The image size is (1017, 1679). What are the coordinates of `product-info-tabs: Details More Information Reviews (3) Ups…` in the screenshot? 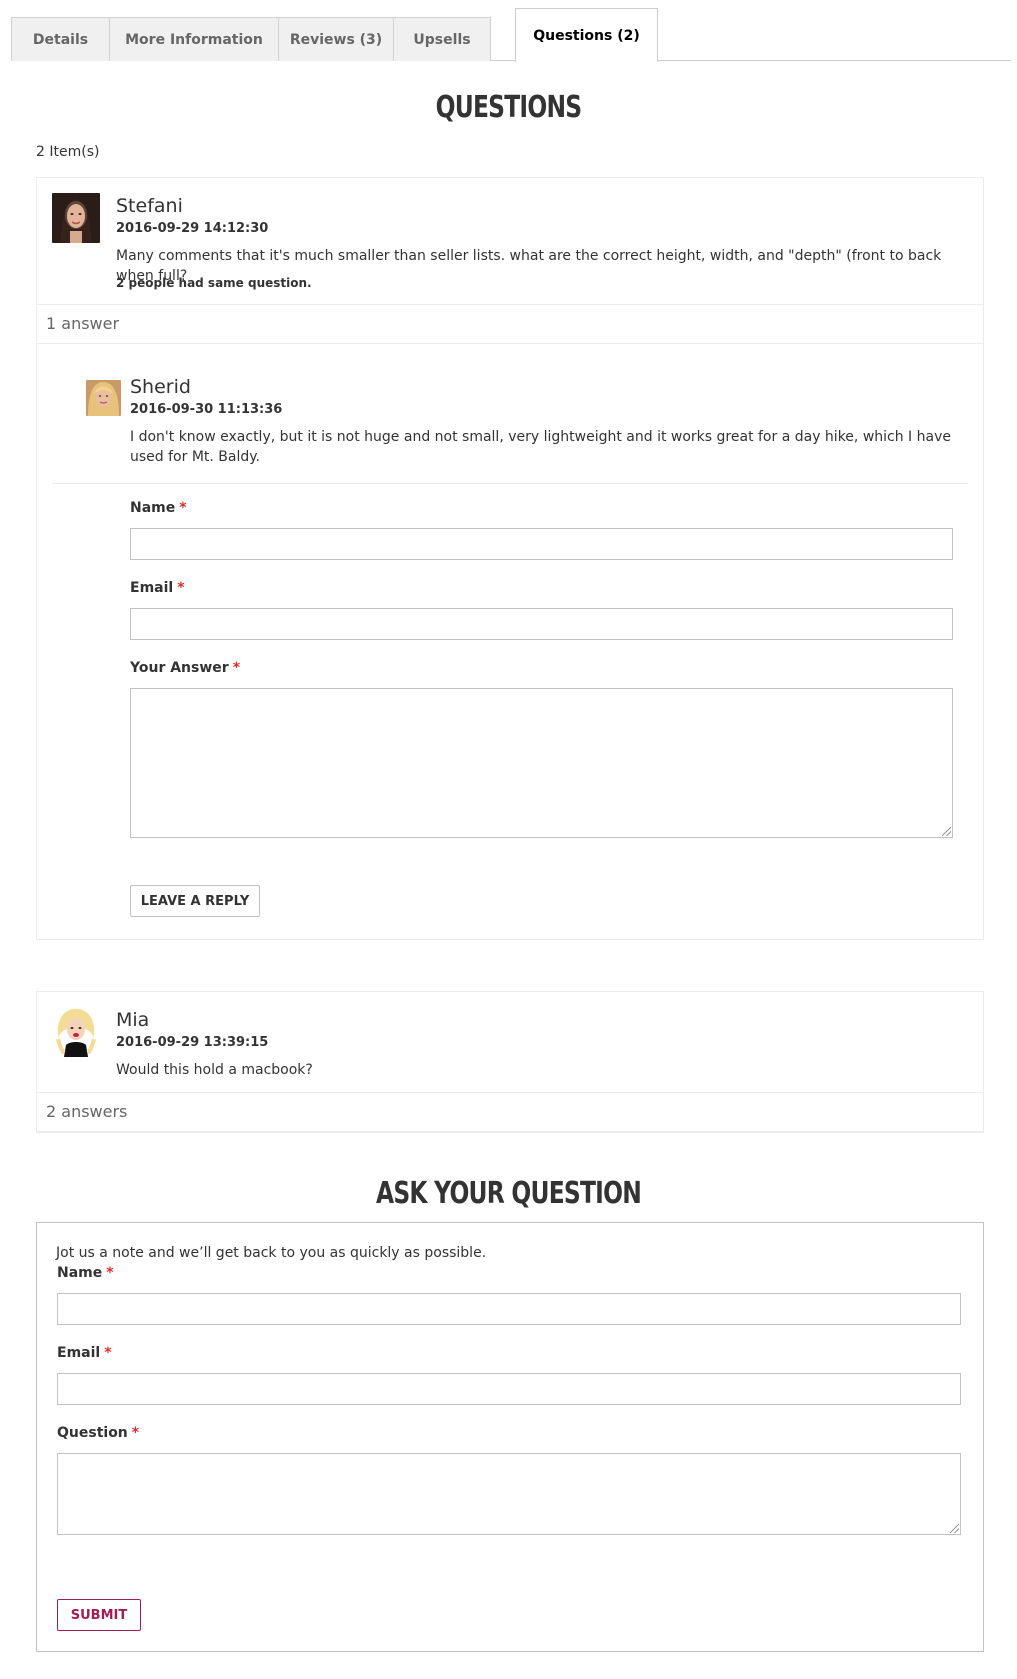 It's located at (511, 35).